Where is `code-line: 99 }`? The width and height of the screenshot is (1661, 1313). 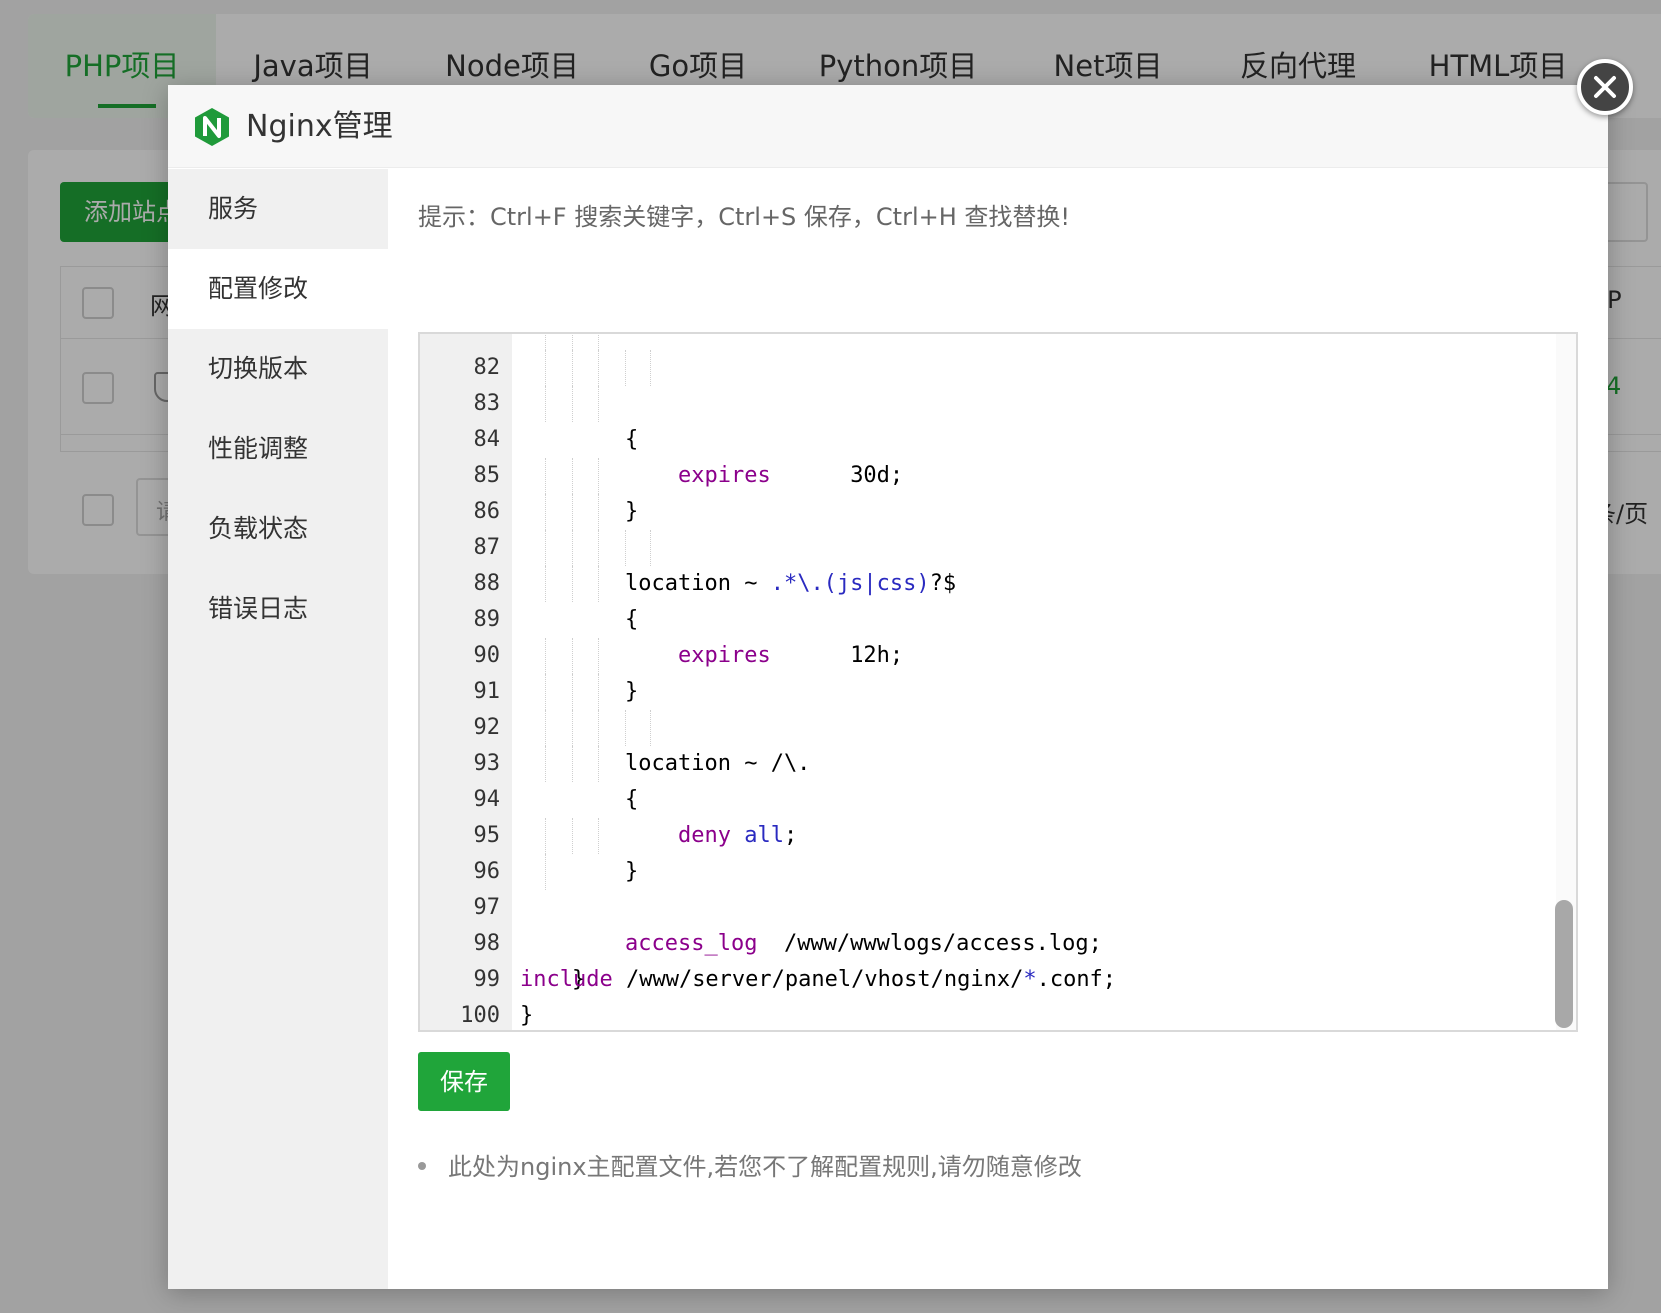
code-line: 99 } is located at coordinates (998, 977).